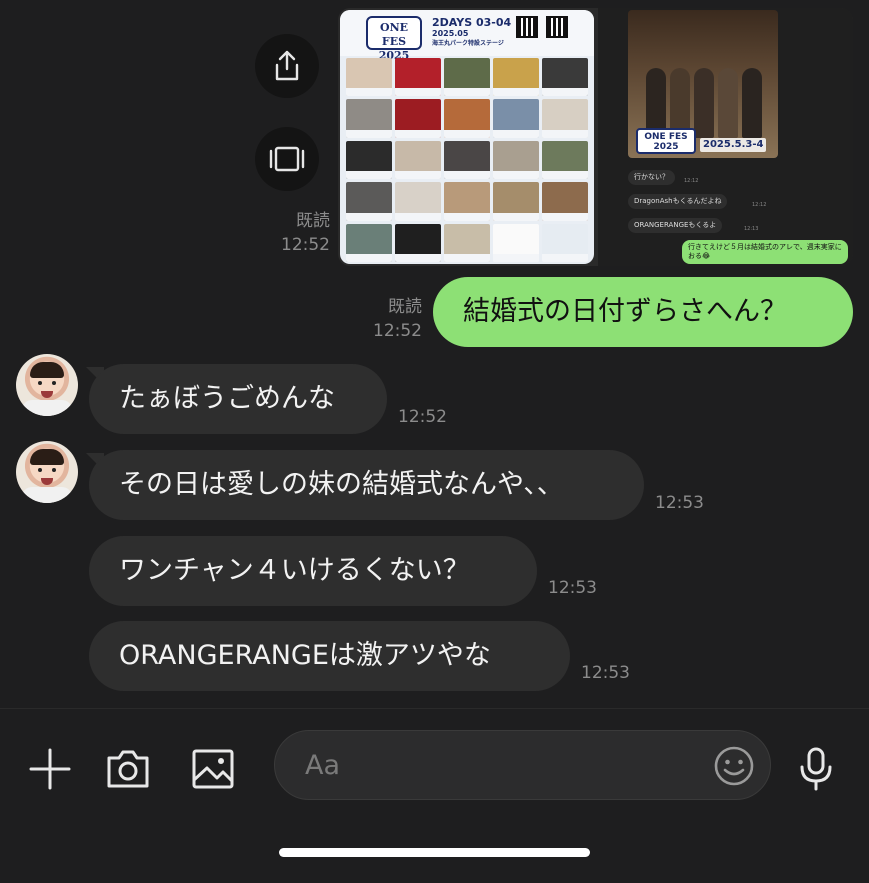 This screenshot has height=883, width=869. I want to click on poster-title: 2DAYS 03-04, so click(472, 22).